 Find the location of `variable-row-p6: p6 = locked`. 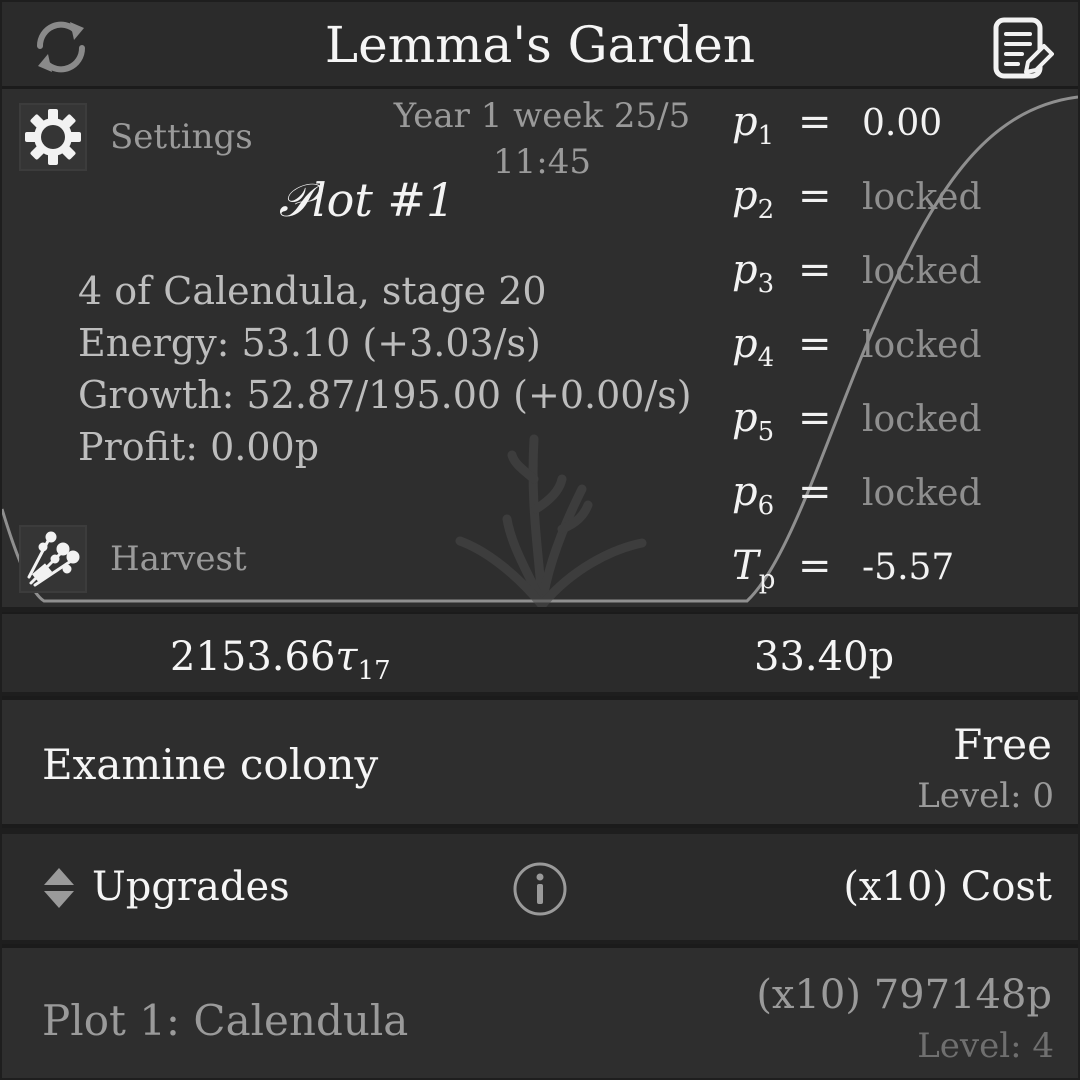

variable-row-p6: p6 = locked is located at coordinates (897, 499).